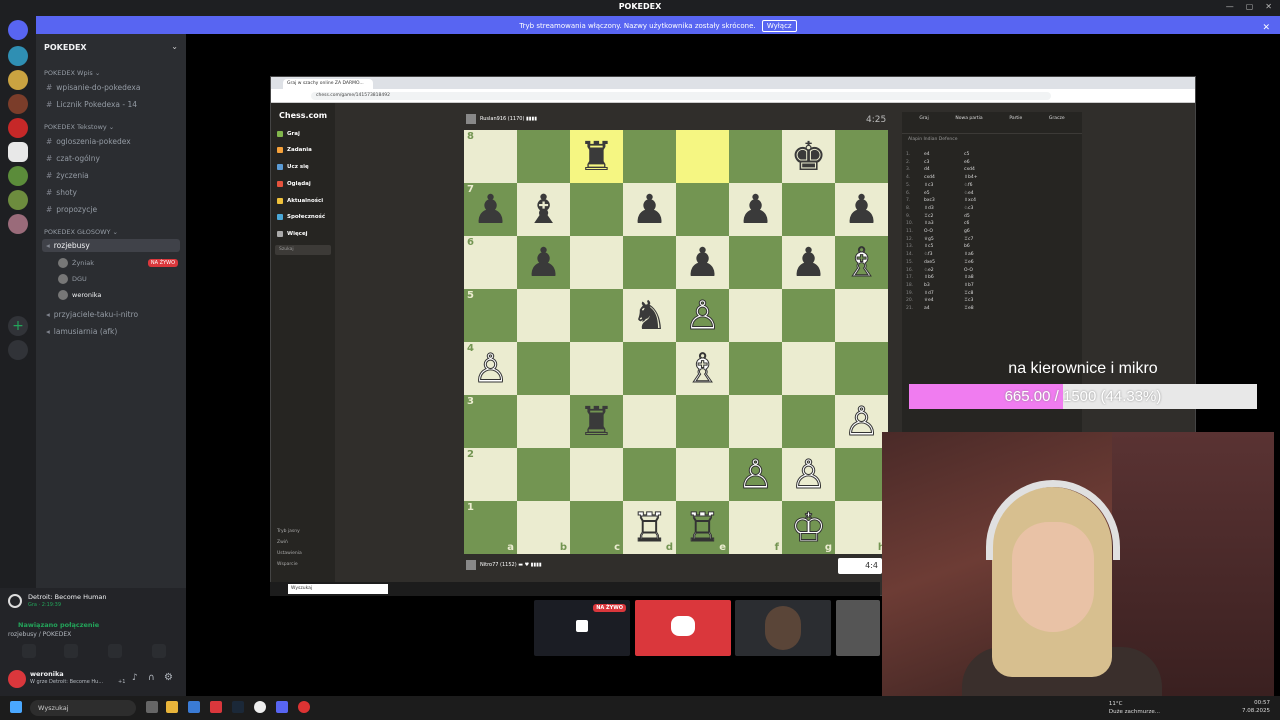 Image resolution: width=1280 pixels, height=720 pixels. What do you see at coordinates (490, 315) in the screenshot?
I see `board-square: 5` at bounding box center [490, 315].